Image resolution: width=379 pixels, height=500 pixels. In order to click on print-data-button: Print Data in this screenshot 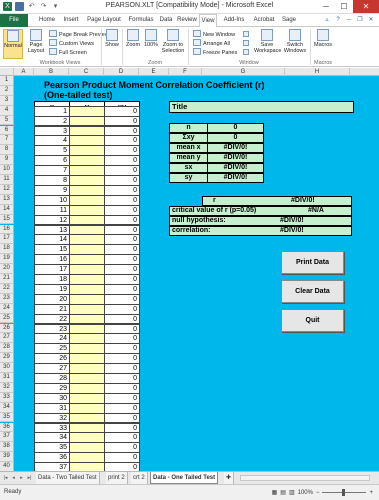, I will do `click(312, 262)`.